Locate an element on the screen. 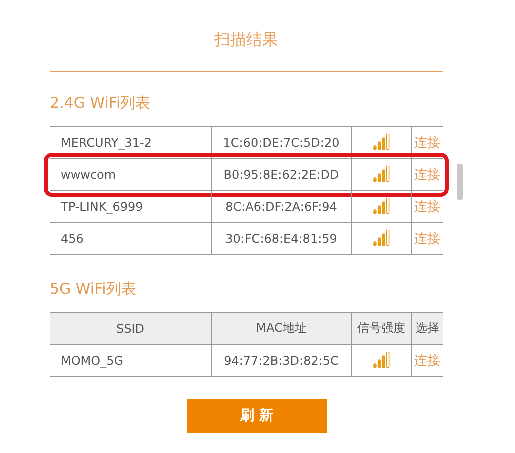  page-title: 扫描结果 is located at coordinates (247, 40).